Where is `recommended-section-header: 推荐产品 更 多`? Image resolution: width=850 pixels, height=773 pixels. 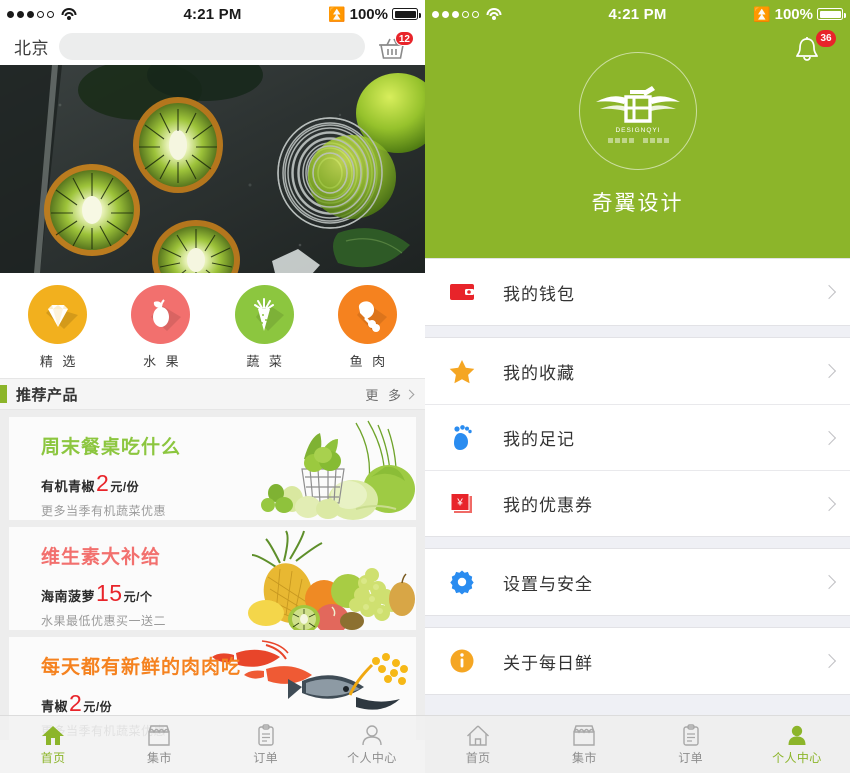
recommended-section-header: 推荐产品 更 多 is located at coordinates (212, 394).